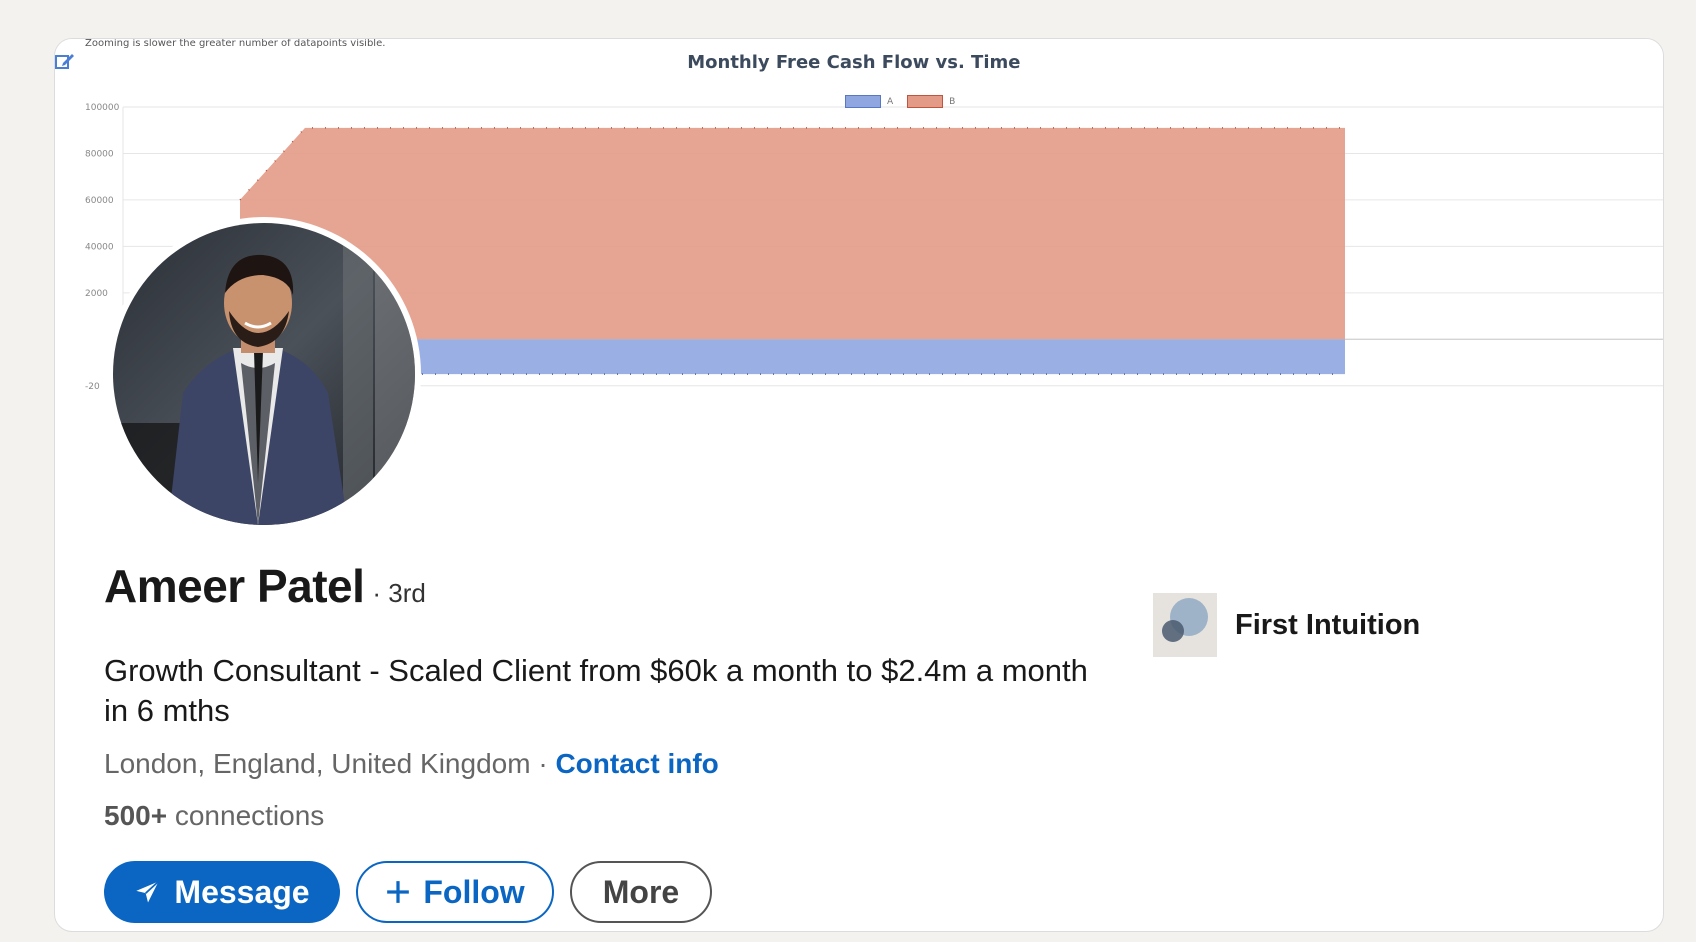 The height and width of the screenshot is (942, 1696). I want to click on y-tick-label: 40000, so click(99, 247).